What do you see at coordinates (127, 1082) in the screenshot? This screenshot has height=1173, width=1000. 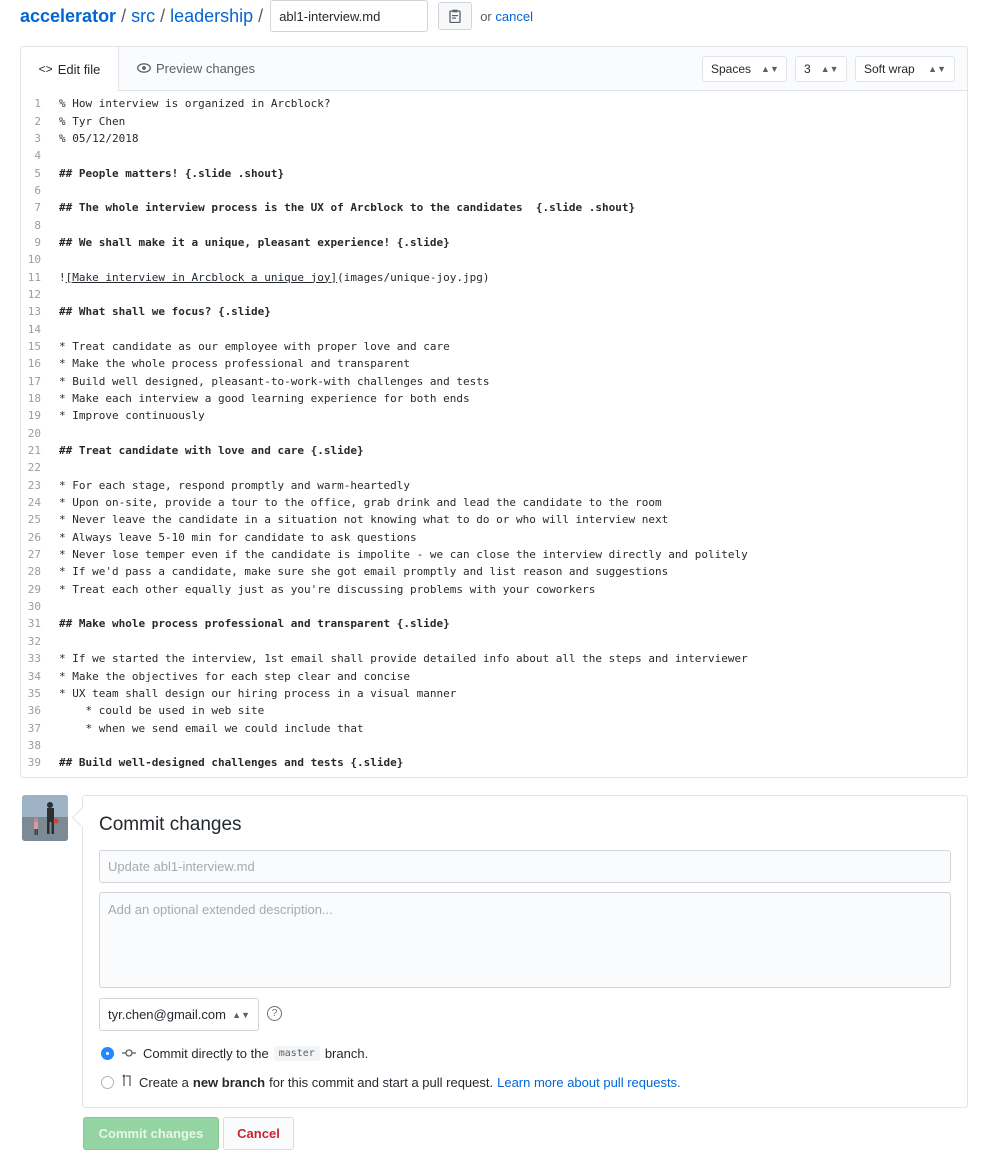 I see `git-pull-request-icon` at bounding box center [127, 1082].